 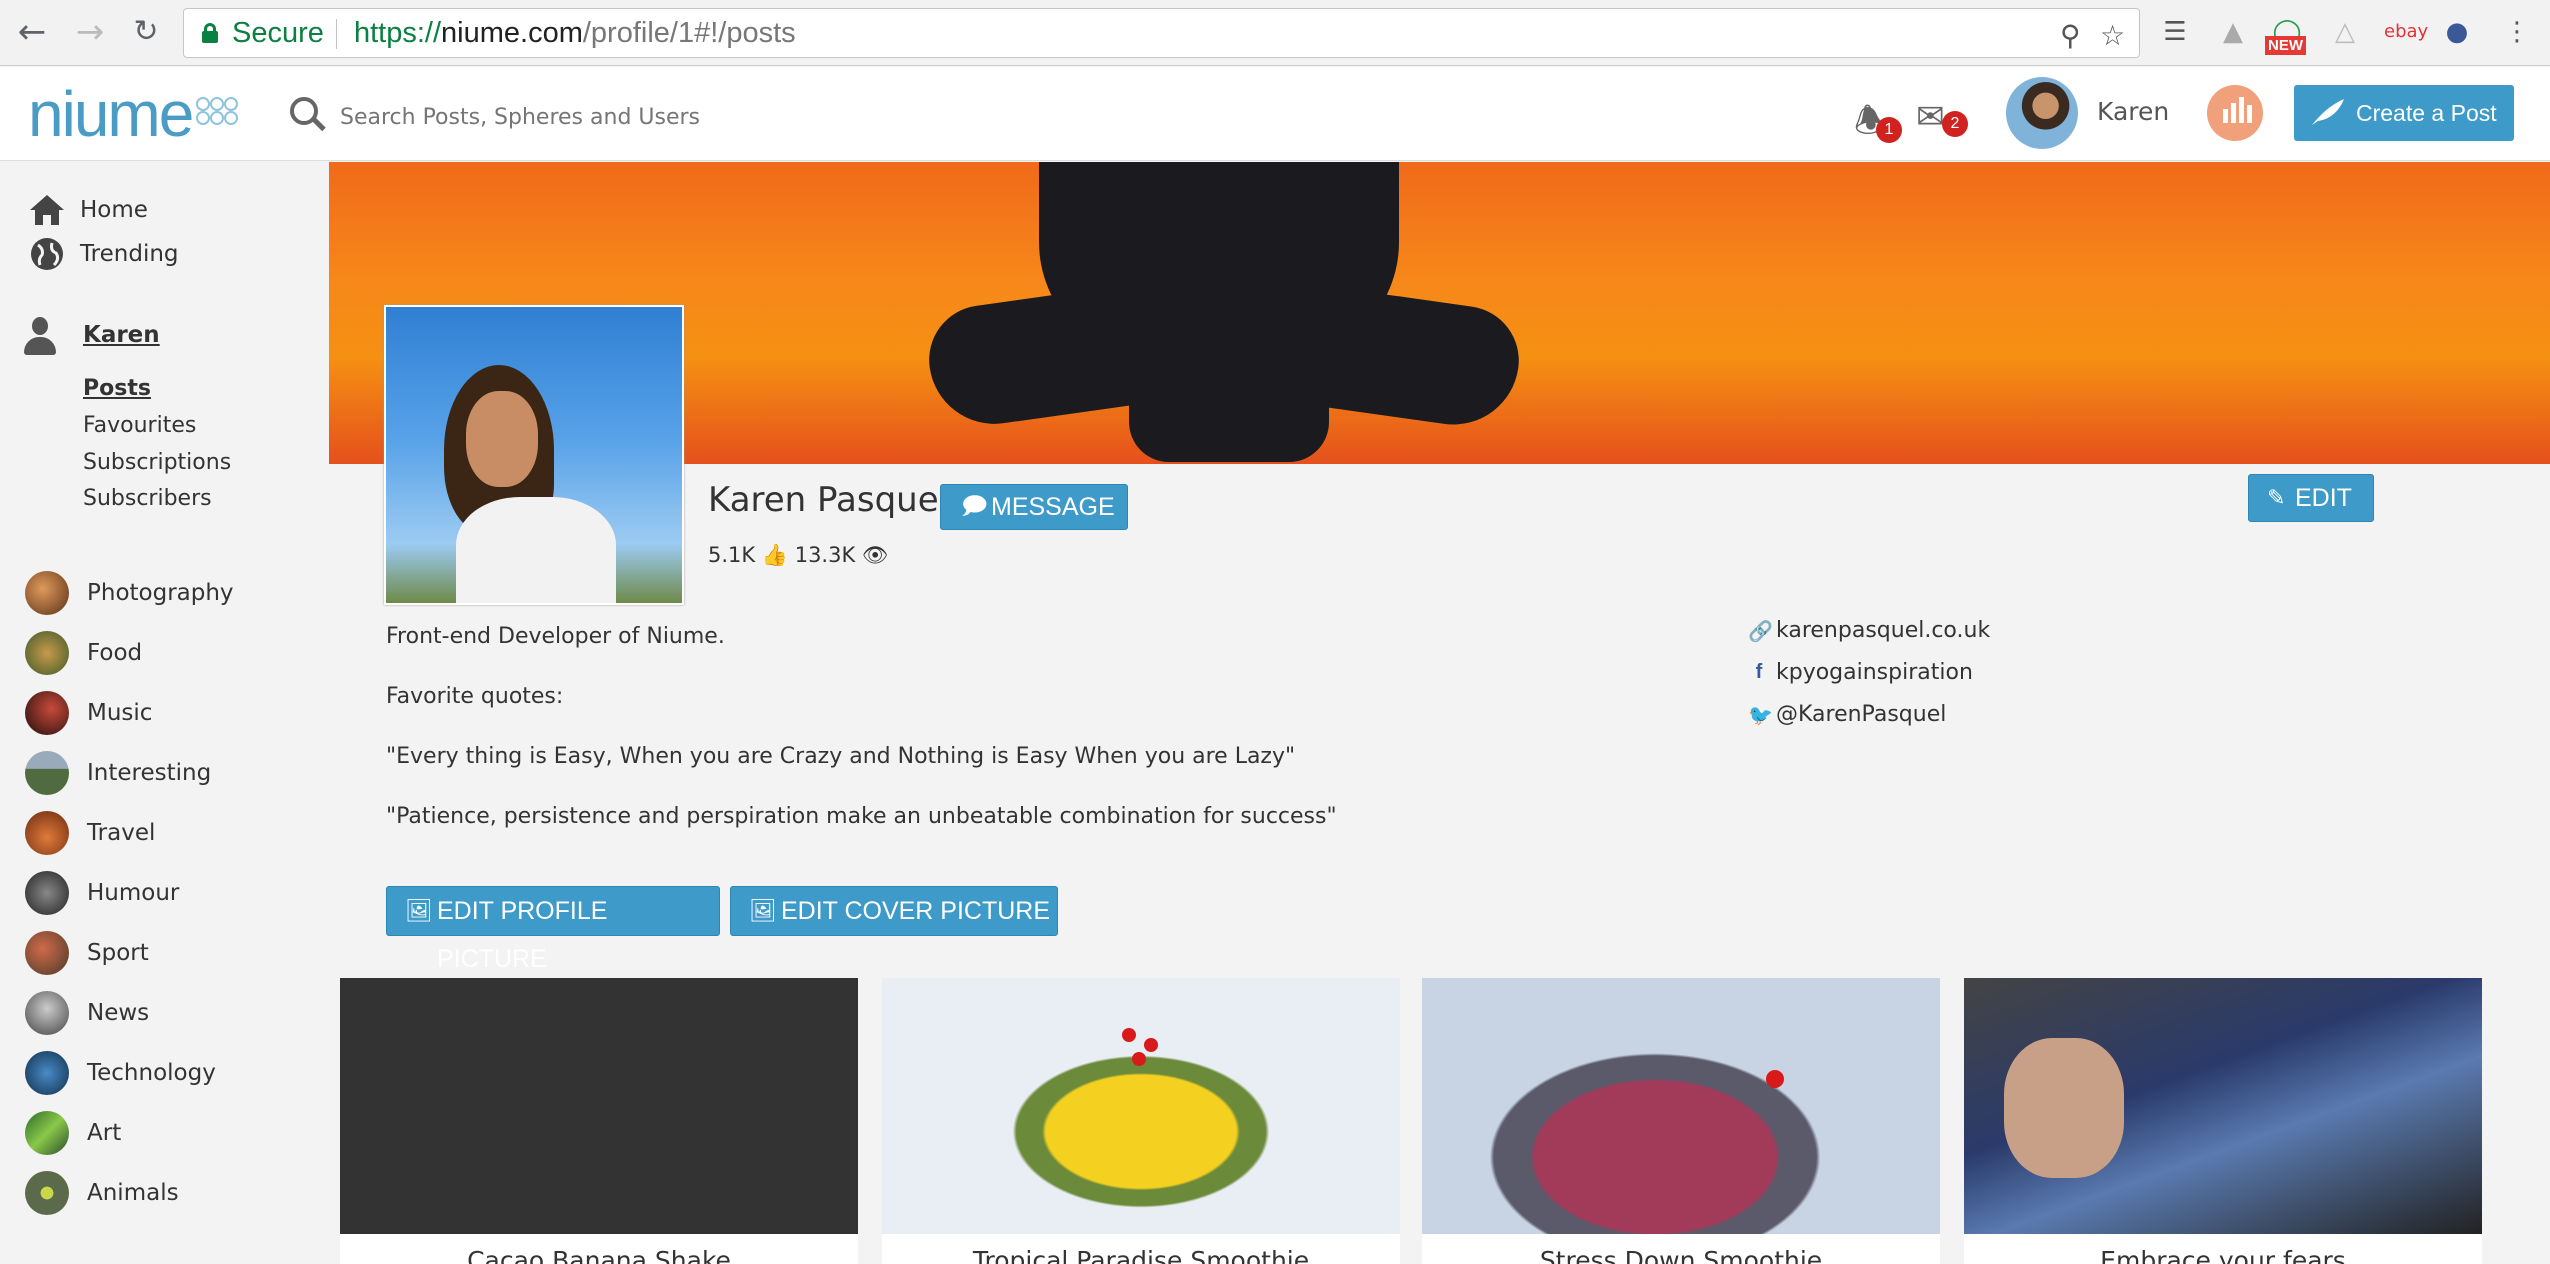 What do you see at coordinates (689, 33) in the screenshot?
I see `url-path: /profile/1#!/posts` at bounding box center [689, 33].